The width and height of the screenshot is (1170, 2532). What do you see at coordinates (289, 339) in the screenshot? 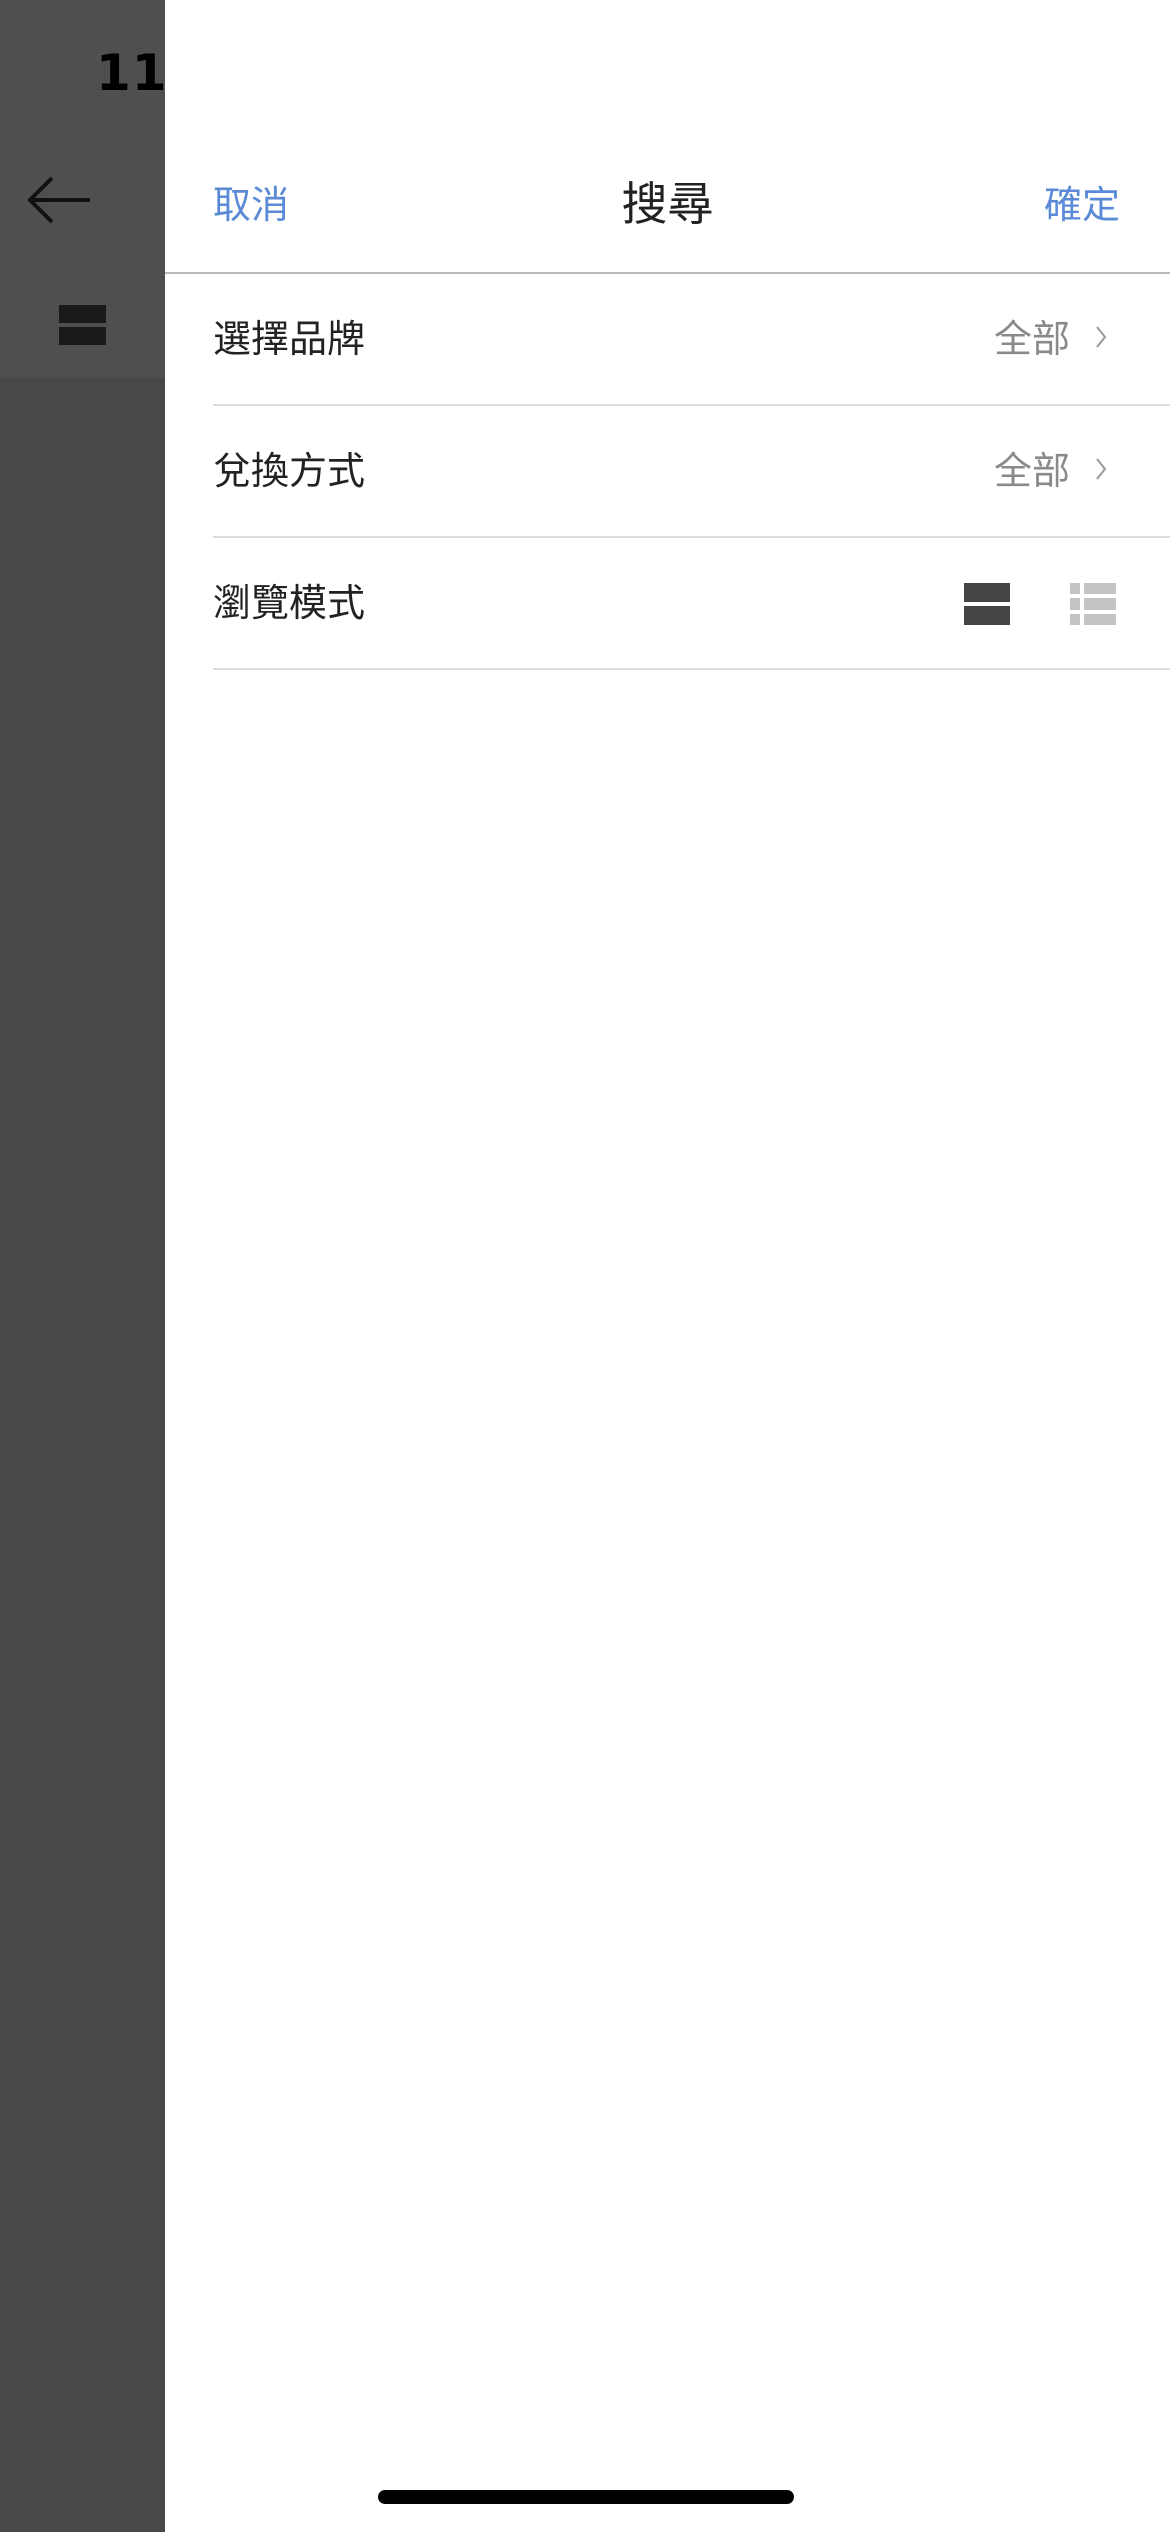
I see `brand-label: 選擇品牌` at bounding box center [289, 339].